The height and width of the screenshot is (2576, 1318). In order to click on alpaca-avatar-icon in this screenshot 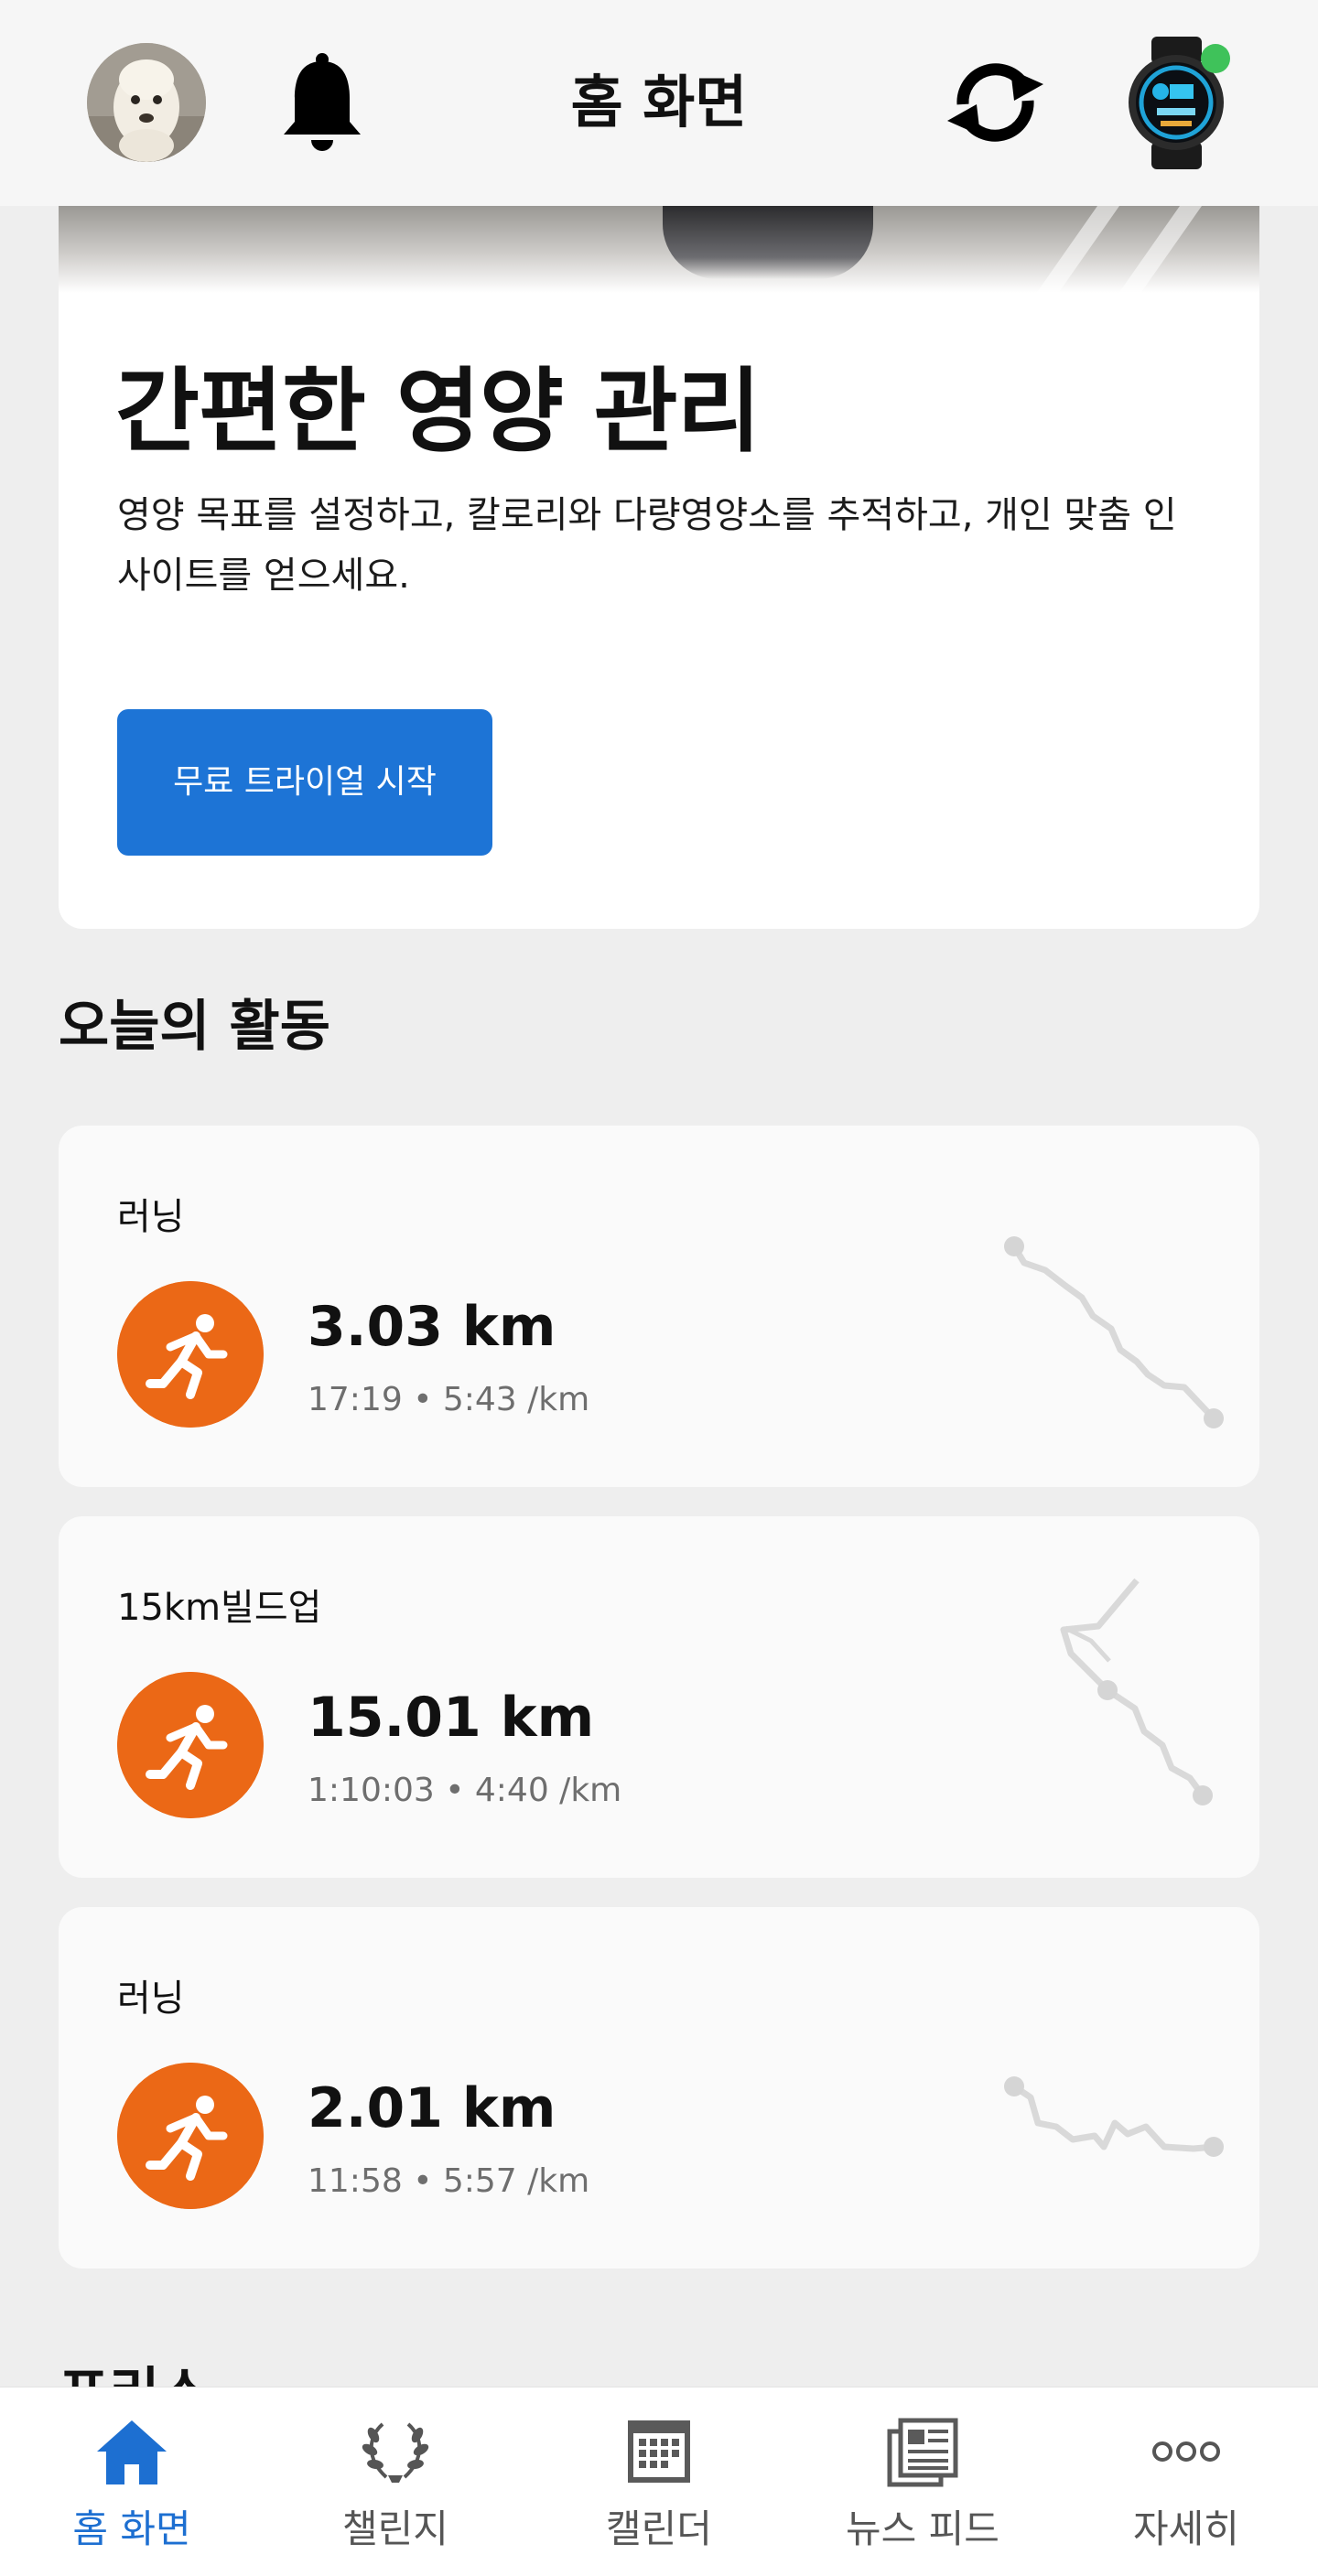, I will do `click(146, 102)`.